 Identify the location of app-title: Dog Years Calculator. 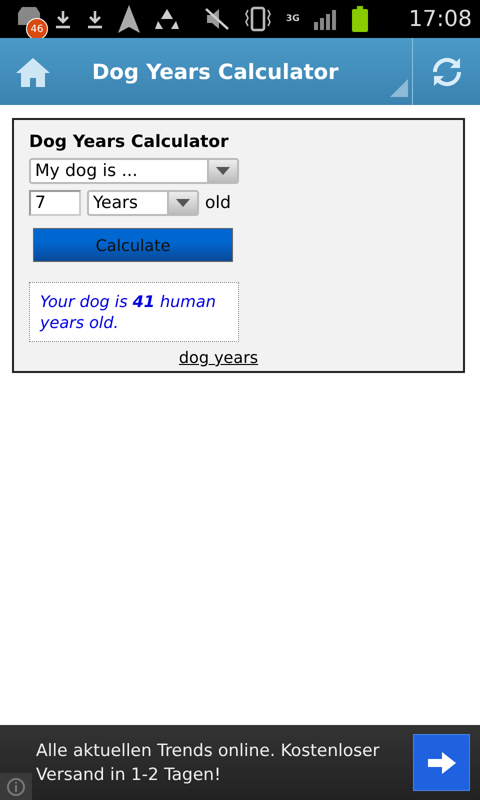
(216, 72).